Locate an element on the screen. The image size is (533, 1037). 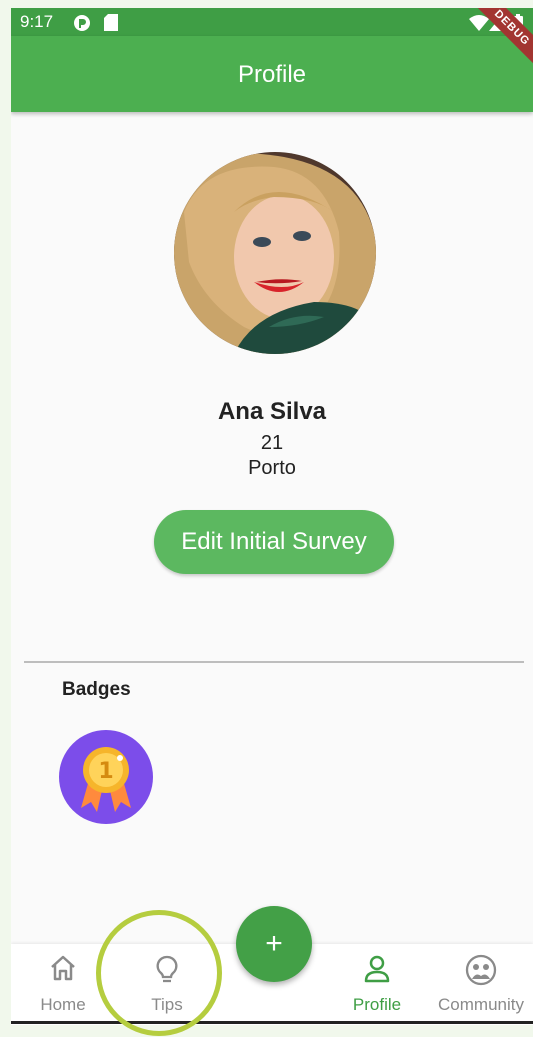
profile-name: Ana Silva is located at coordinates (272, 411).